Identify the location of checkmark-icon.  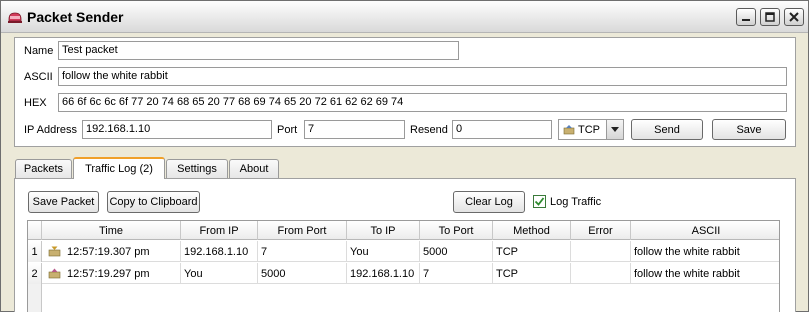
(539, 201).